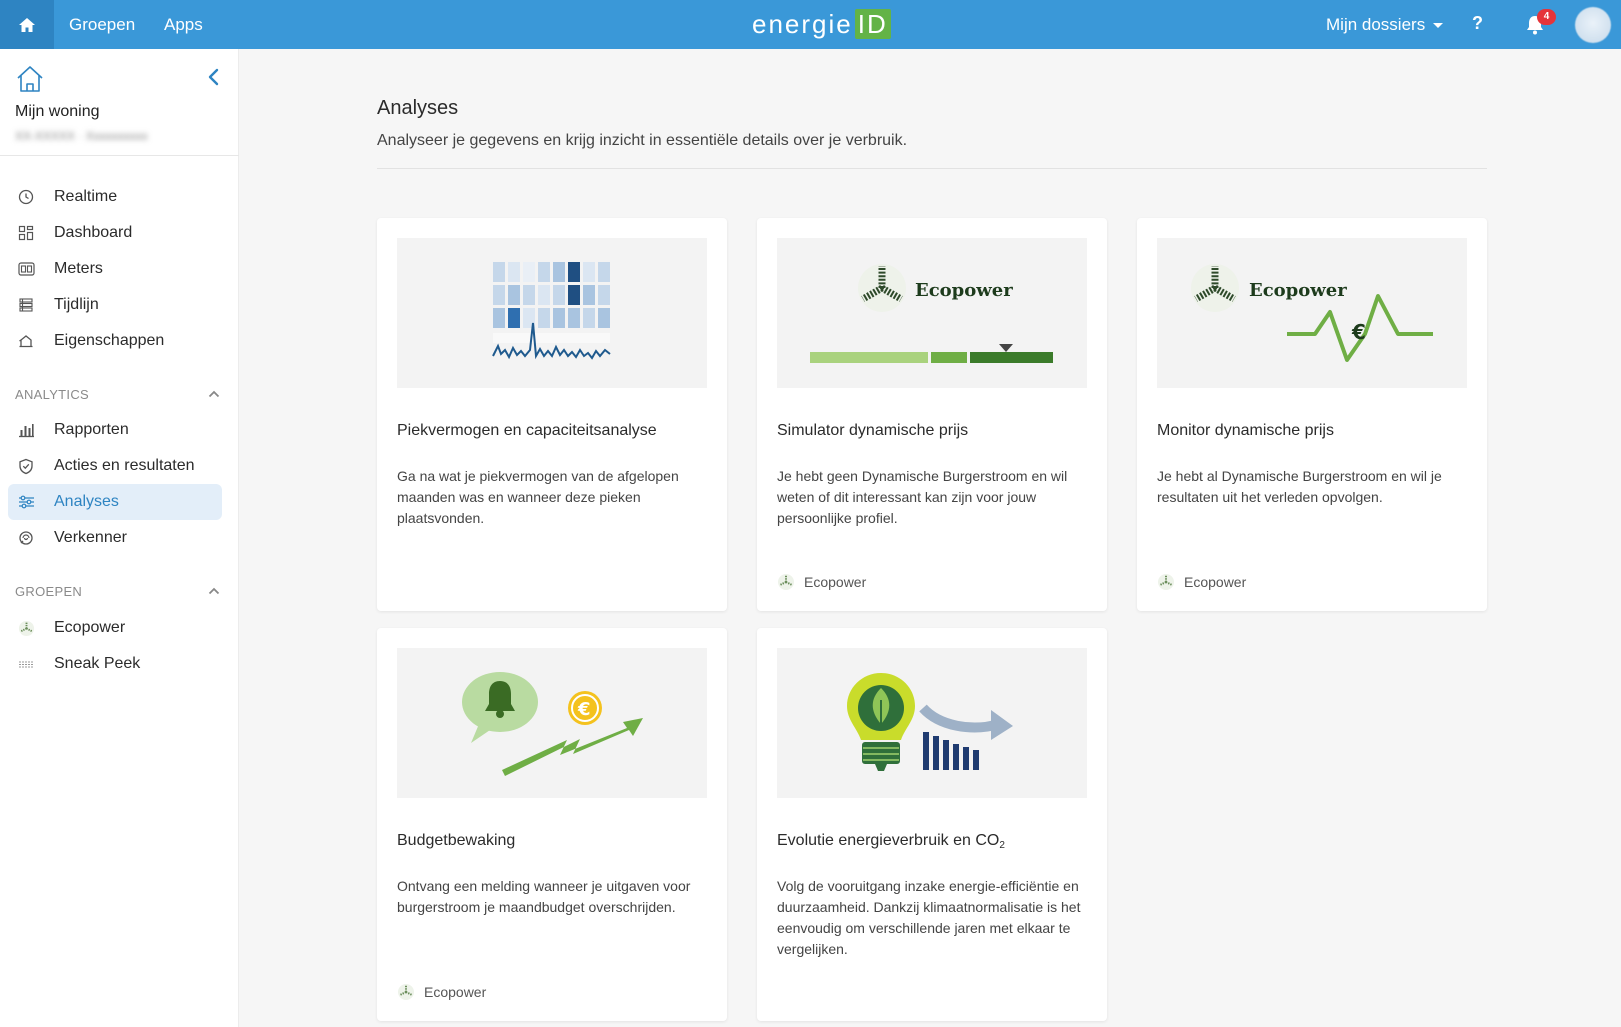  What do you see at coordinates (1438, 25) in the screenshot?
I see `caret-down-icon` at bounding box center [1438, 25].